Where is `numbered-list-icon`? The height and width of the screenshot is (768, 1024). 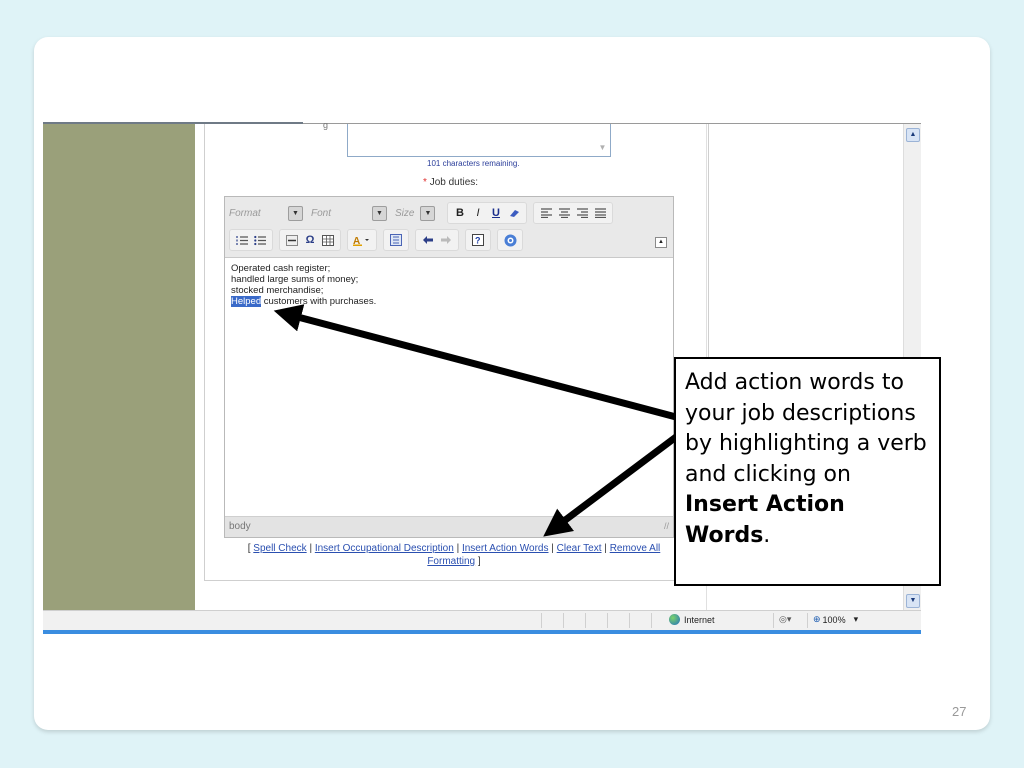
numbered-list-icon is located at coordinates (242, 240).